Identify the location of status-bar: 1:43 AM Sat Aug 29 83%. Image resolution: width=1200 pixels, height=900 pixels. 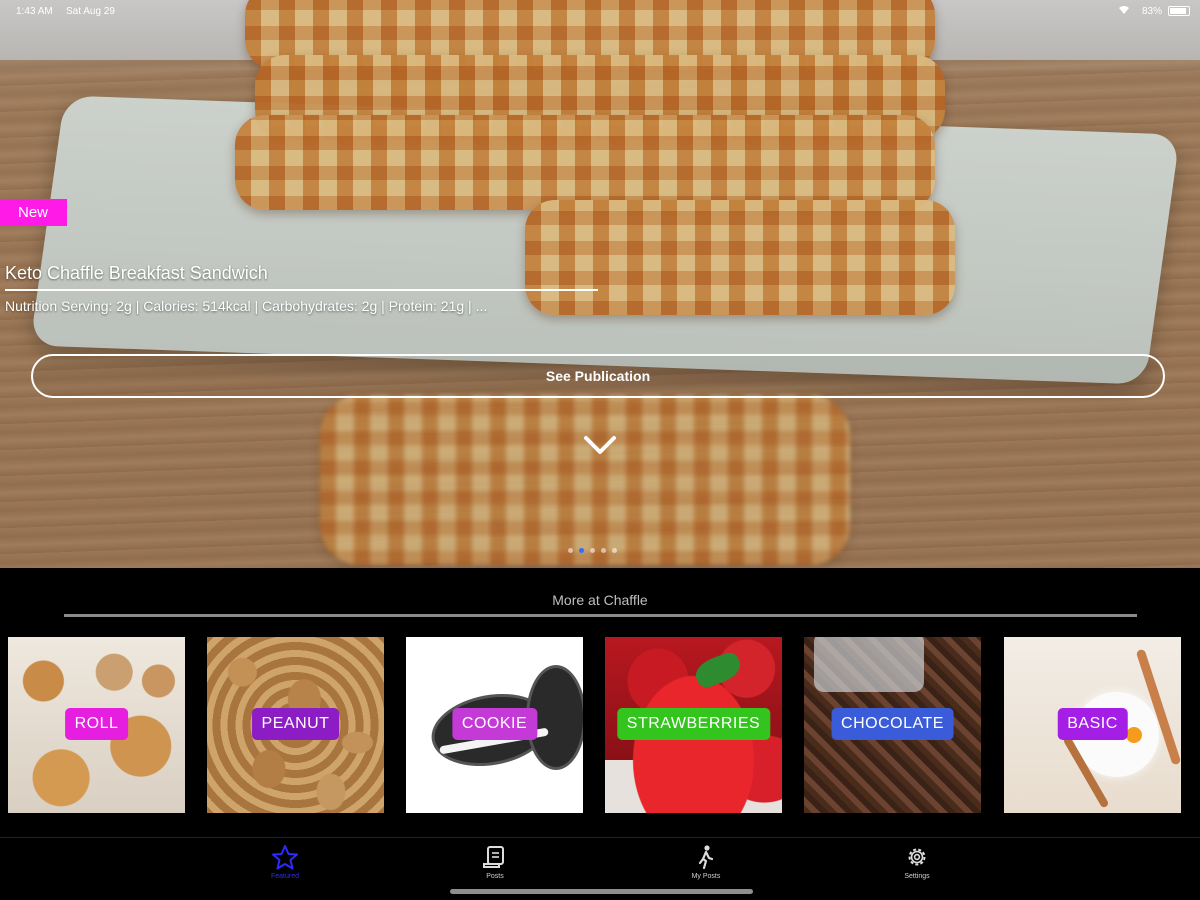
(600, 11).